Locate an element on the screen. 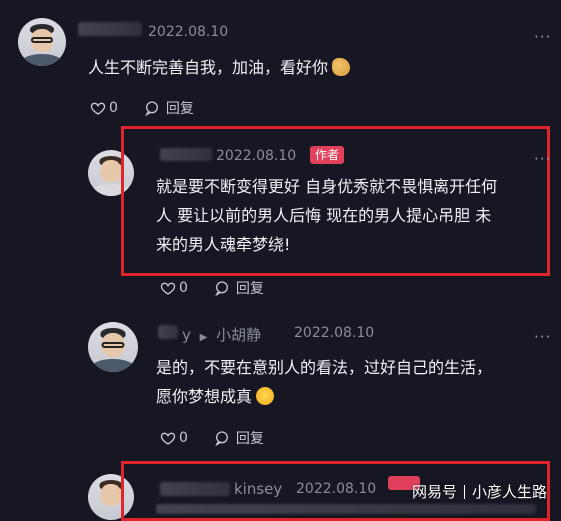  comment-text-blurred is located at coordinates (346, 509).